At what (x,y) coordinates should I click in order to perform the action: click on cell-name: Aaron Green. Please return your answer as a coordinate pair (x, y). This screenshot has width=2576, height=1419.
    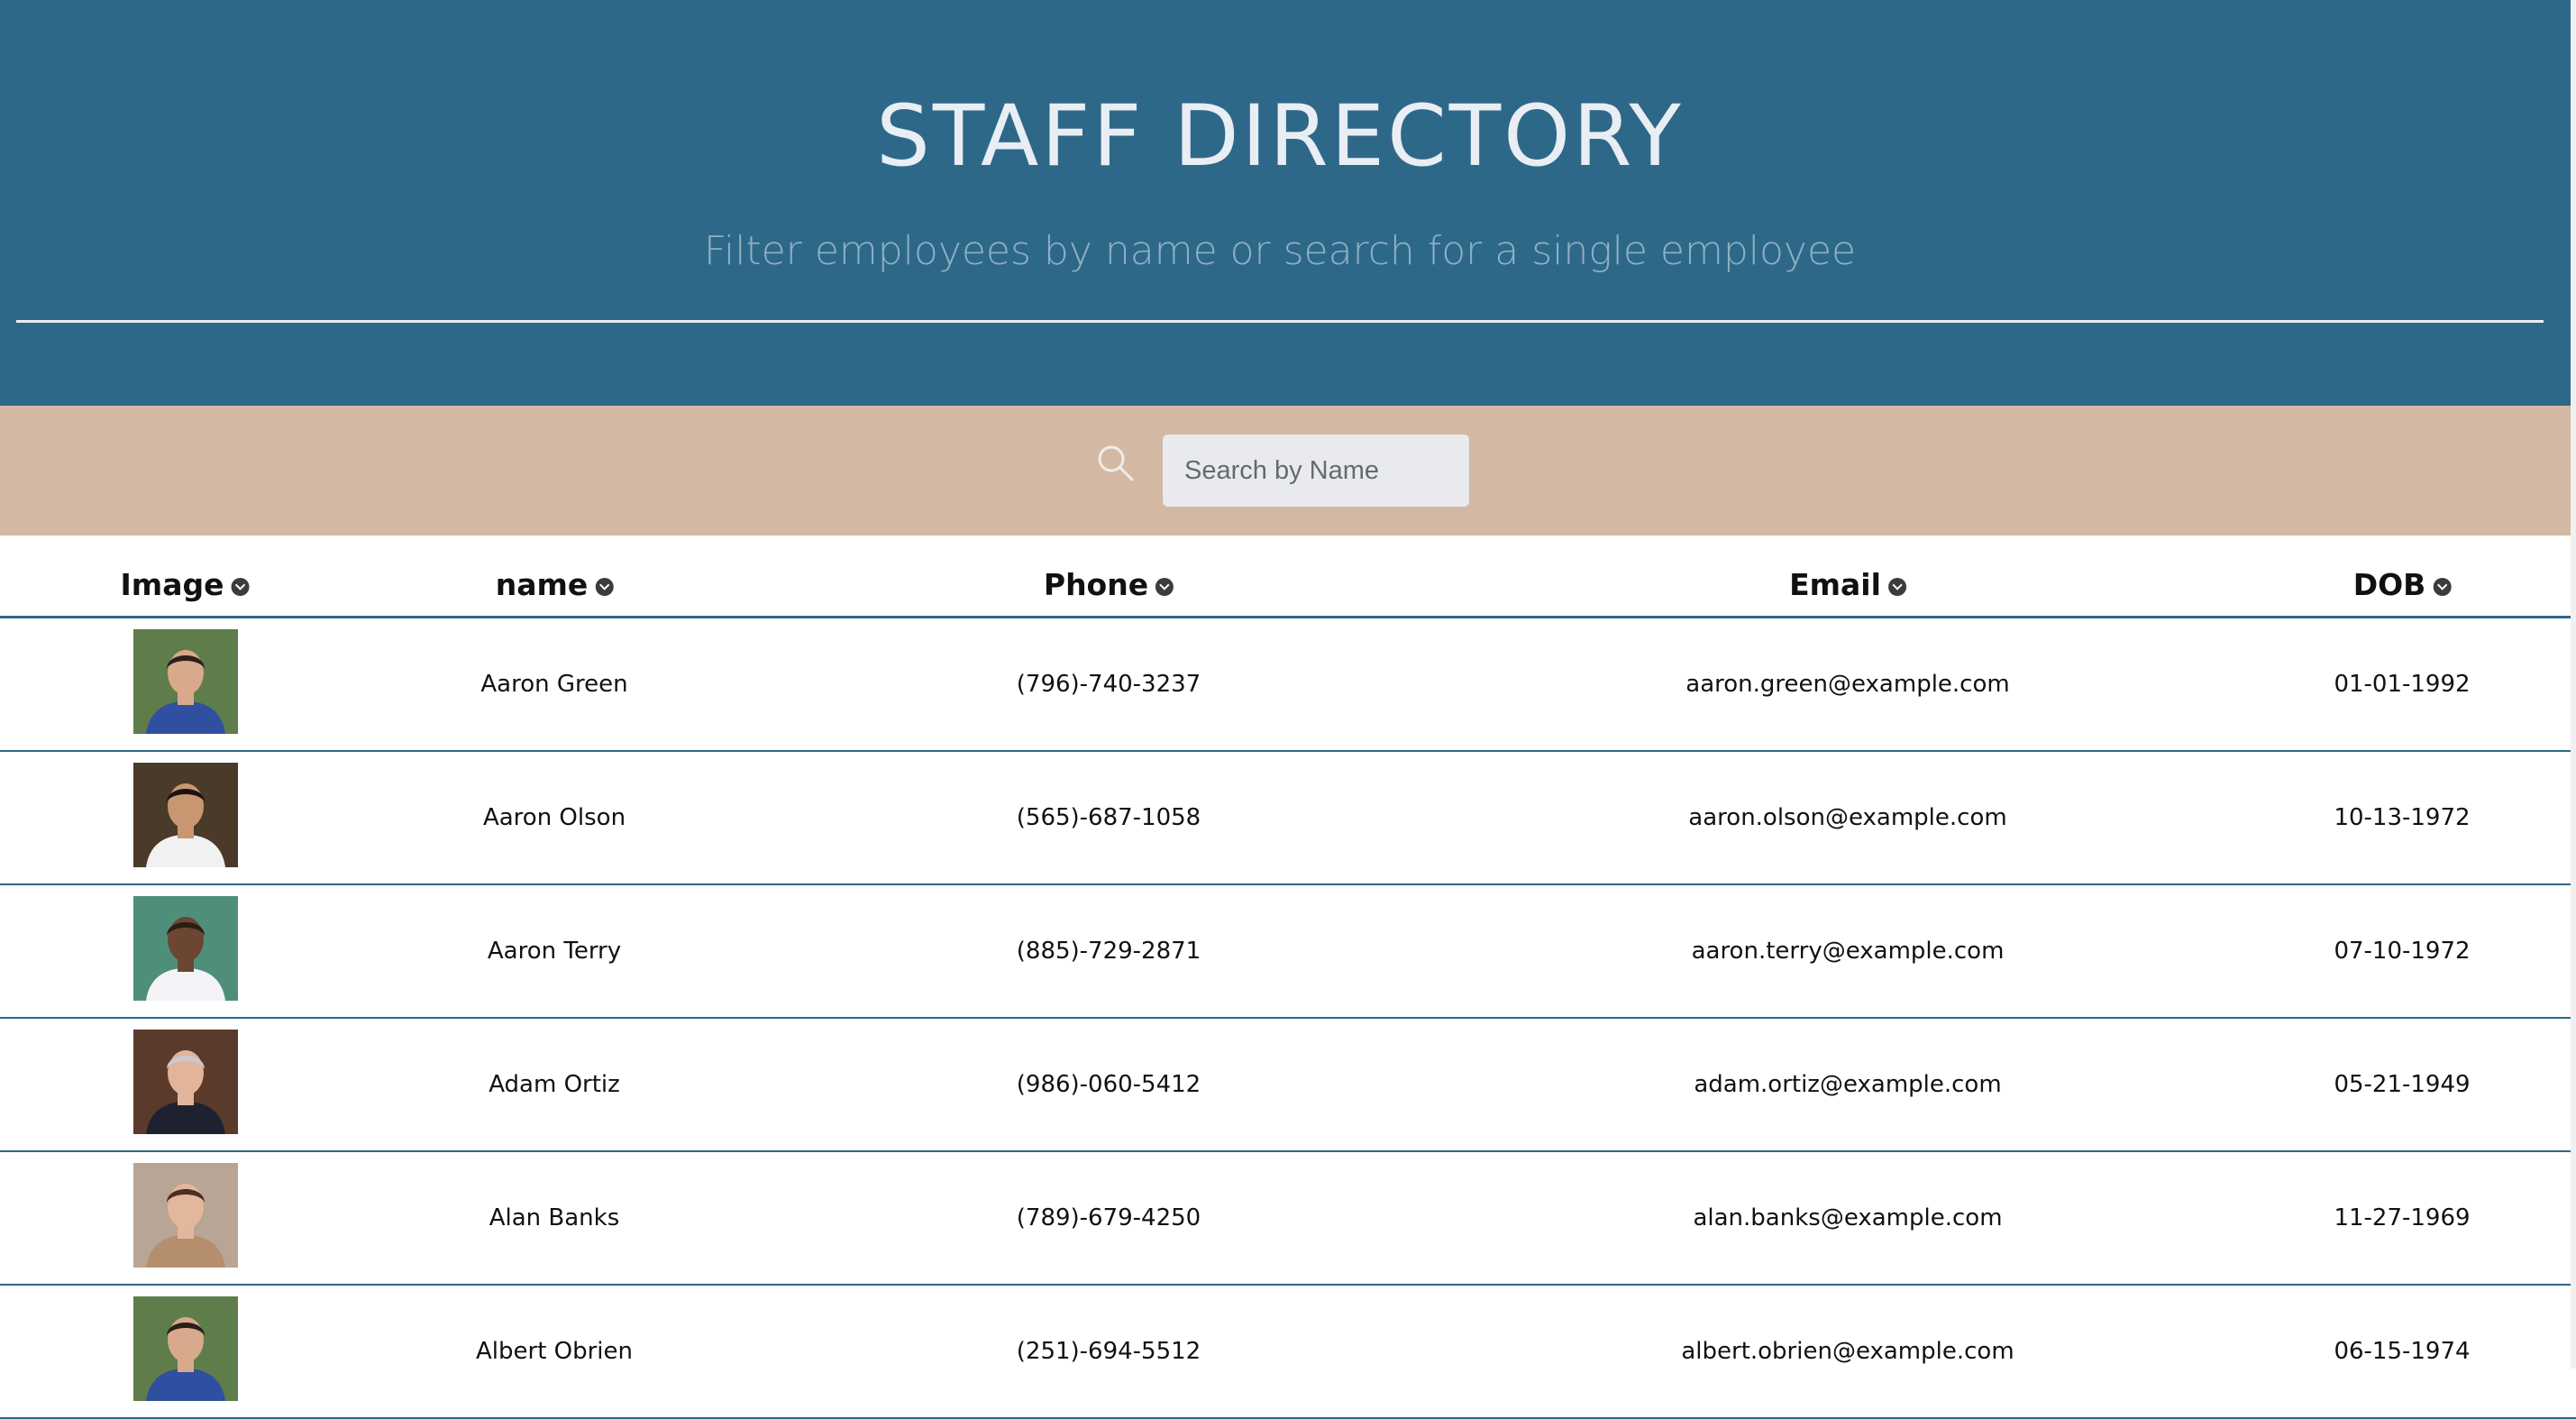
    Looking at the image, I should click on (554, 684).